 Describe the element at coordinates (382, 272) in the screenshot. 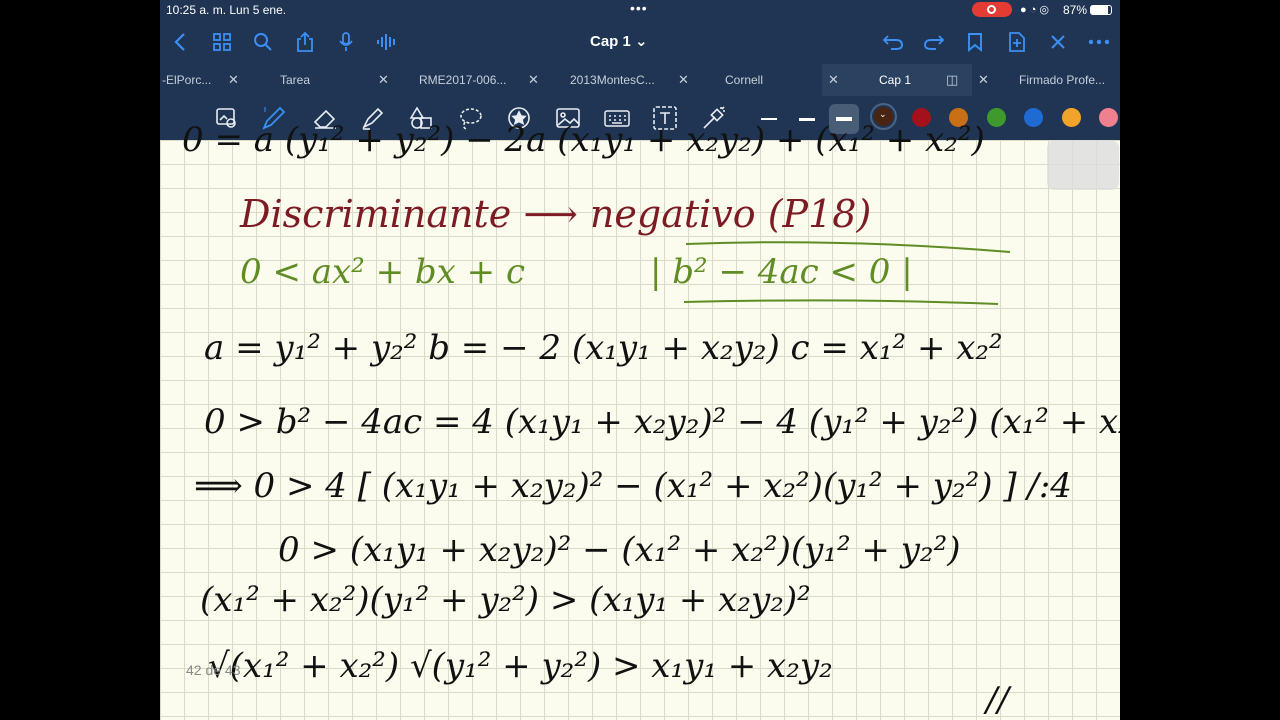

I see `handwritten-quadratic: 0 < ax² + bx + c` at that location.